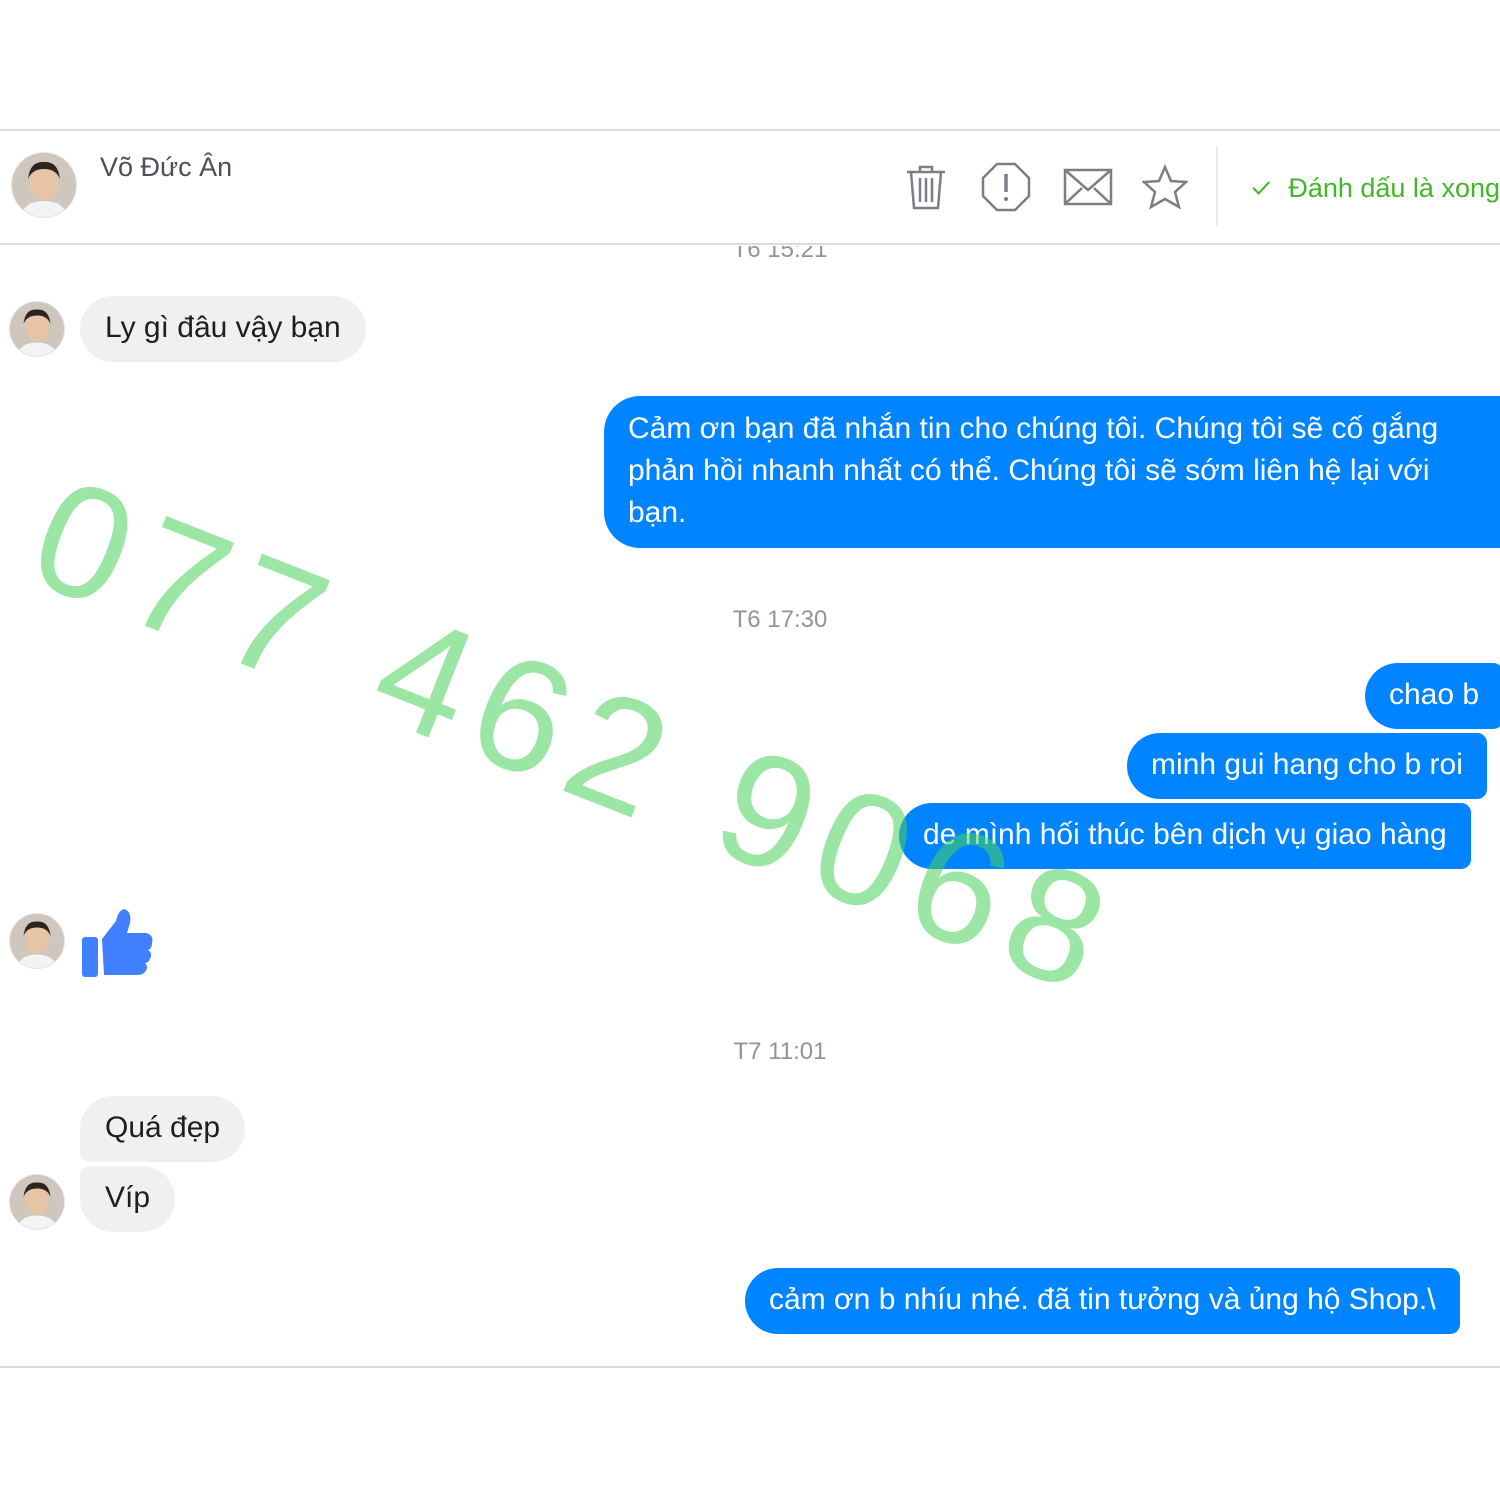 This screenshot has width=1500, height=1500. I want to click on message-bubble-incoming: Quá đẹp, so click(163, 1129).